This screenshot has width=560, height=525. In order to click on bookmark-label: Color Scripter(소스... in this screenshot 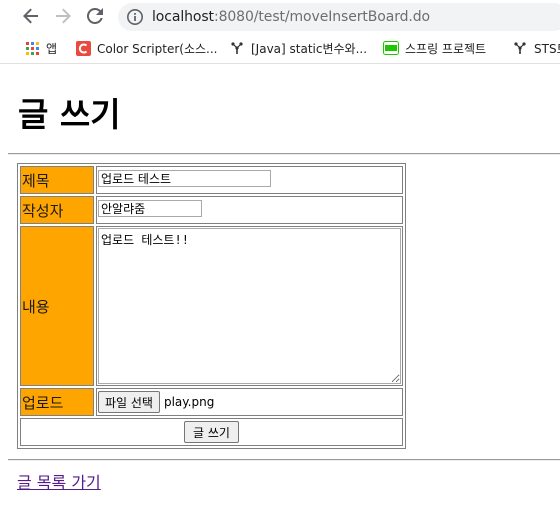, I will do `click(157, 48)`.